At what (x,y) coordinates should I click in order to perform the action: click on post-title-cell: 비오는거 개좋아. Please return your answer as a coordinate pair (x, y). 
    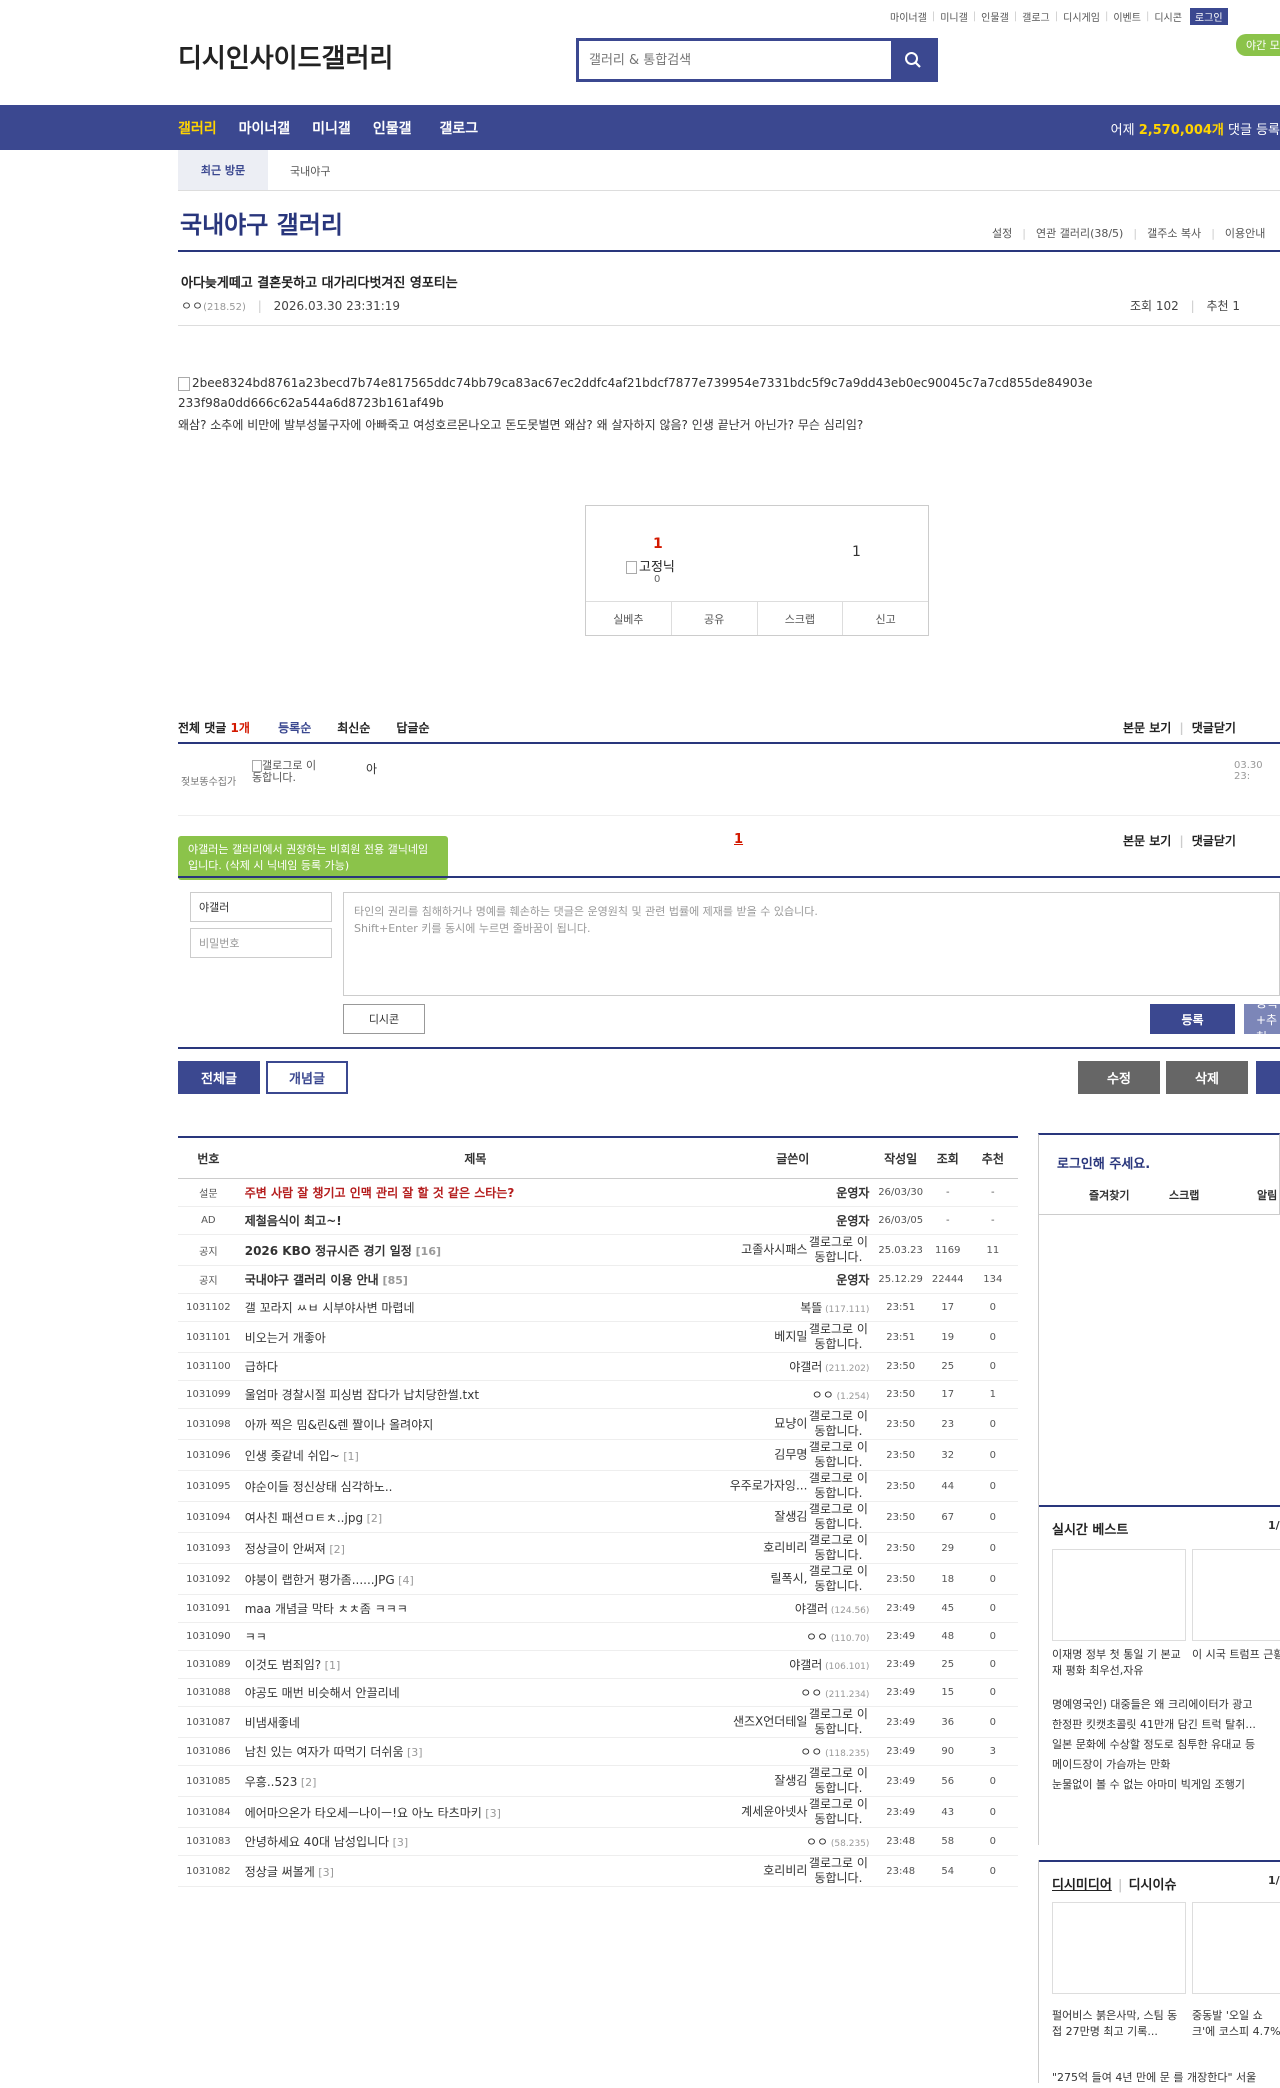
    Looking at the image, I should click on (475, 1337).